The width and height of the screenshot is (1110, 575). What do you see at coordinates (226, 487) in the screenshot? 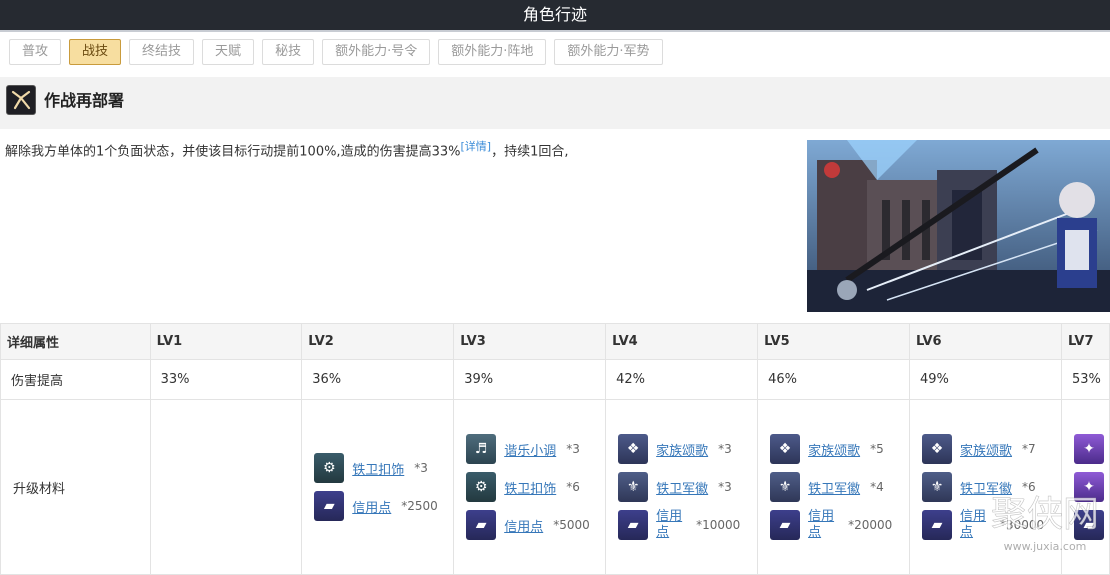
I see `materials-cell` at bounding box center [226, 487].